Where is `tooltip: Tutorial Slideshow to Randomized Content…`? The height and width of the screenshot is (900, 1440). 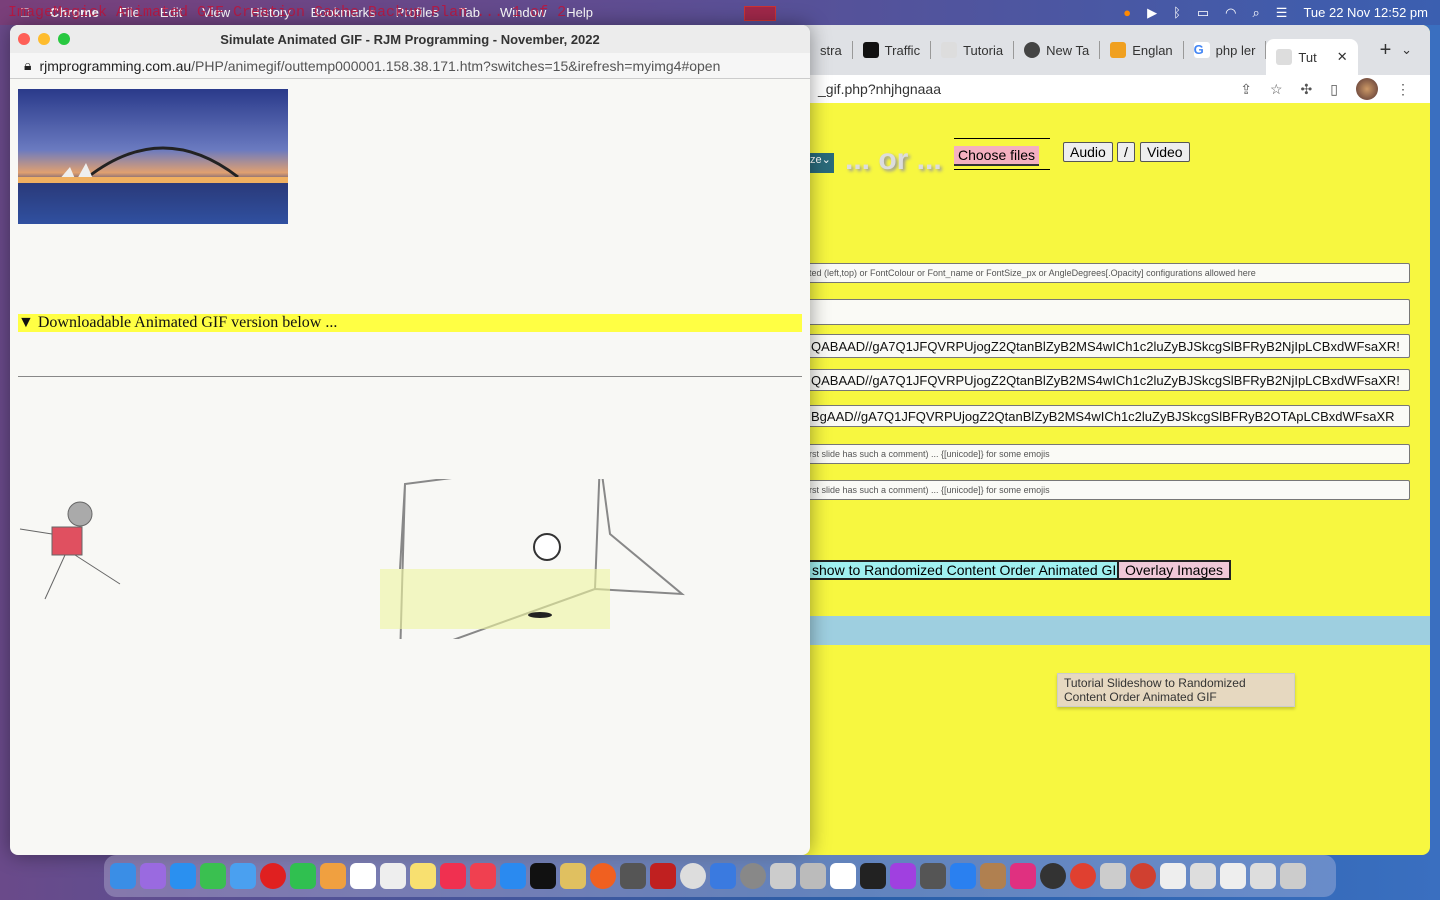
tooltip: Tutorial Slideshow to Randomized Content… is located at coordinates (1176, 690).